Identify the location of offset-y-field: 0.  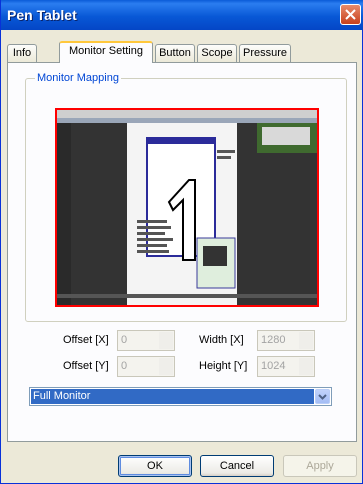
(146, 366).